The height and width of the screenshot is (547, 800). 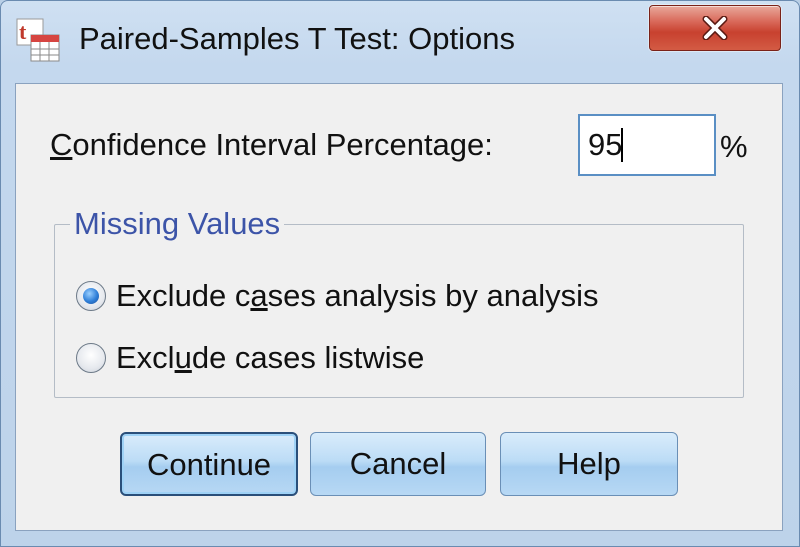 What do you see at coordinates (398, 464) in the screenshot?
I see `cancel-button: Cancel` at bounding box center [398, 464].